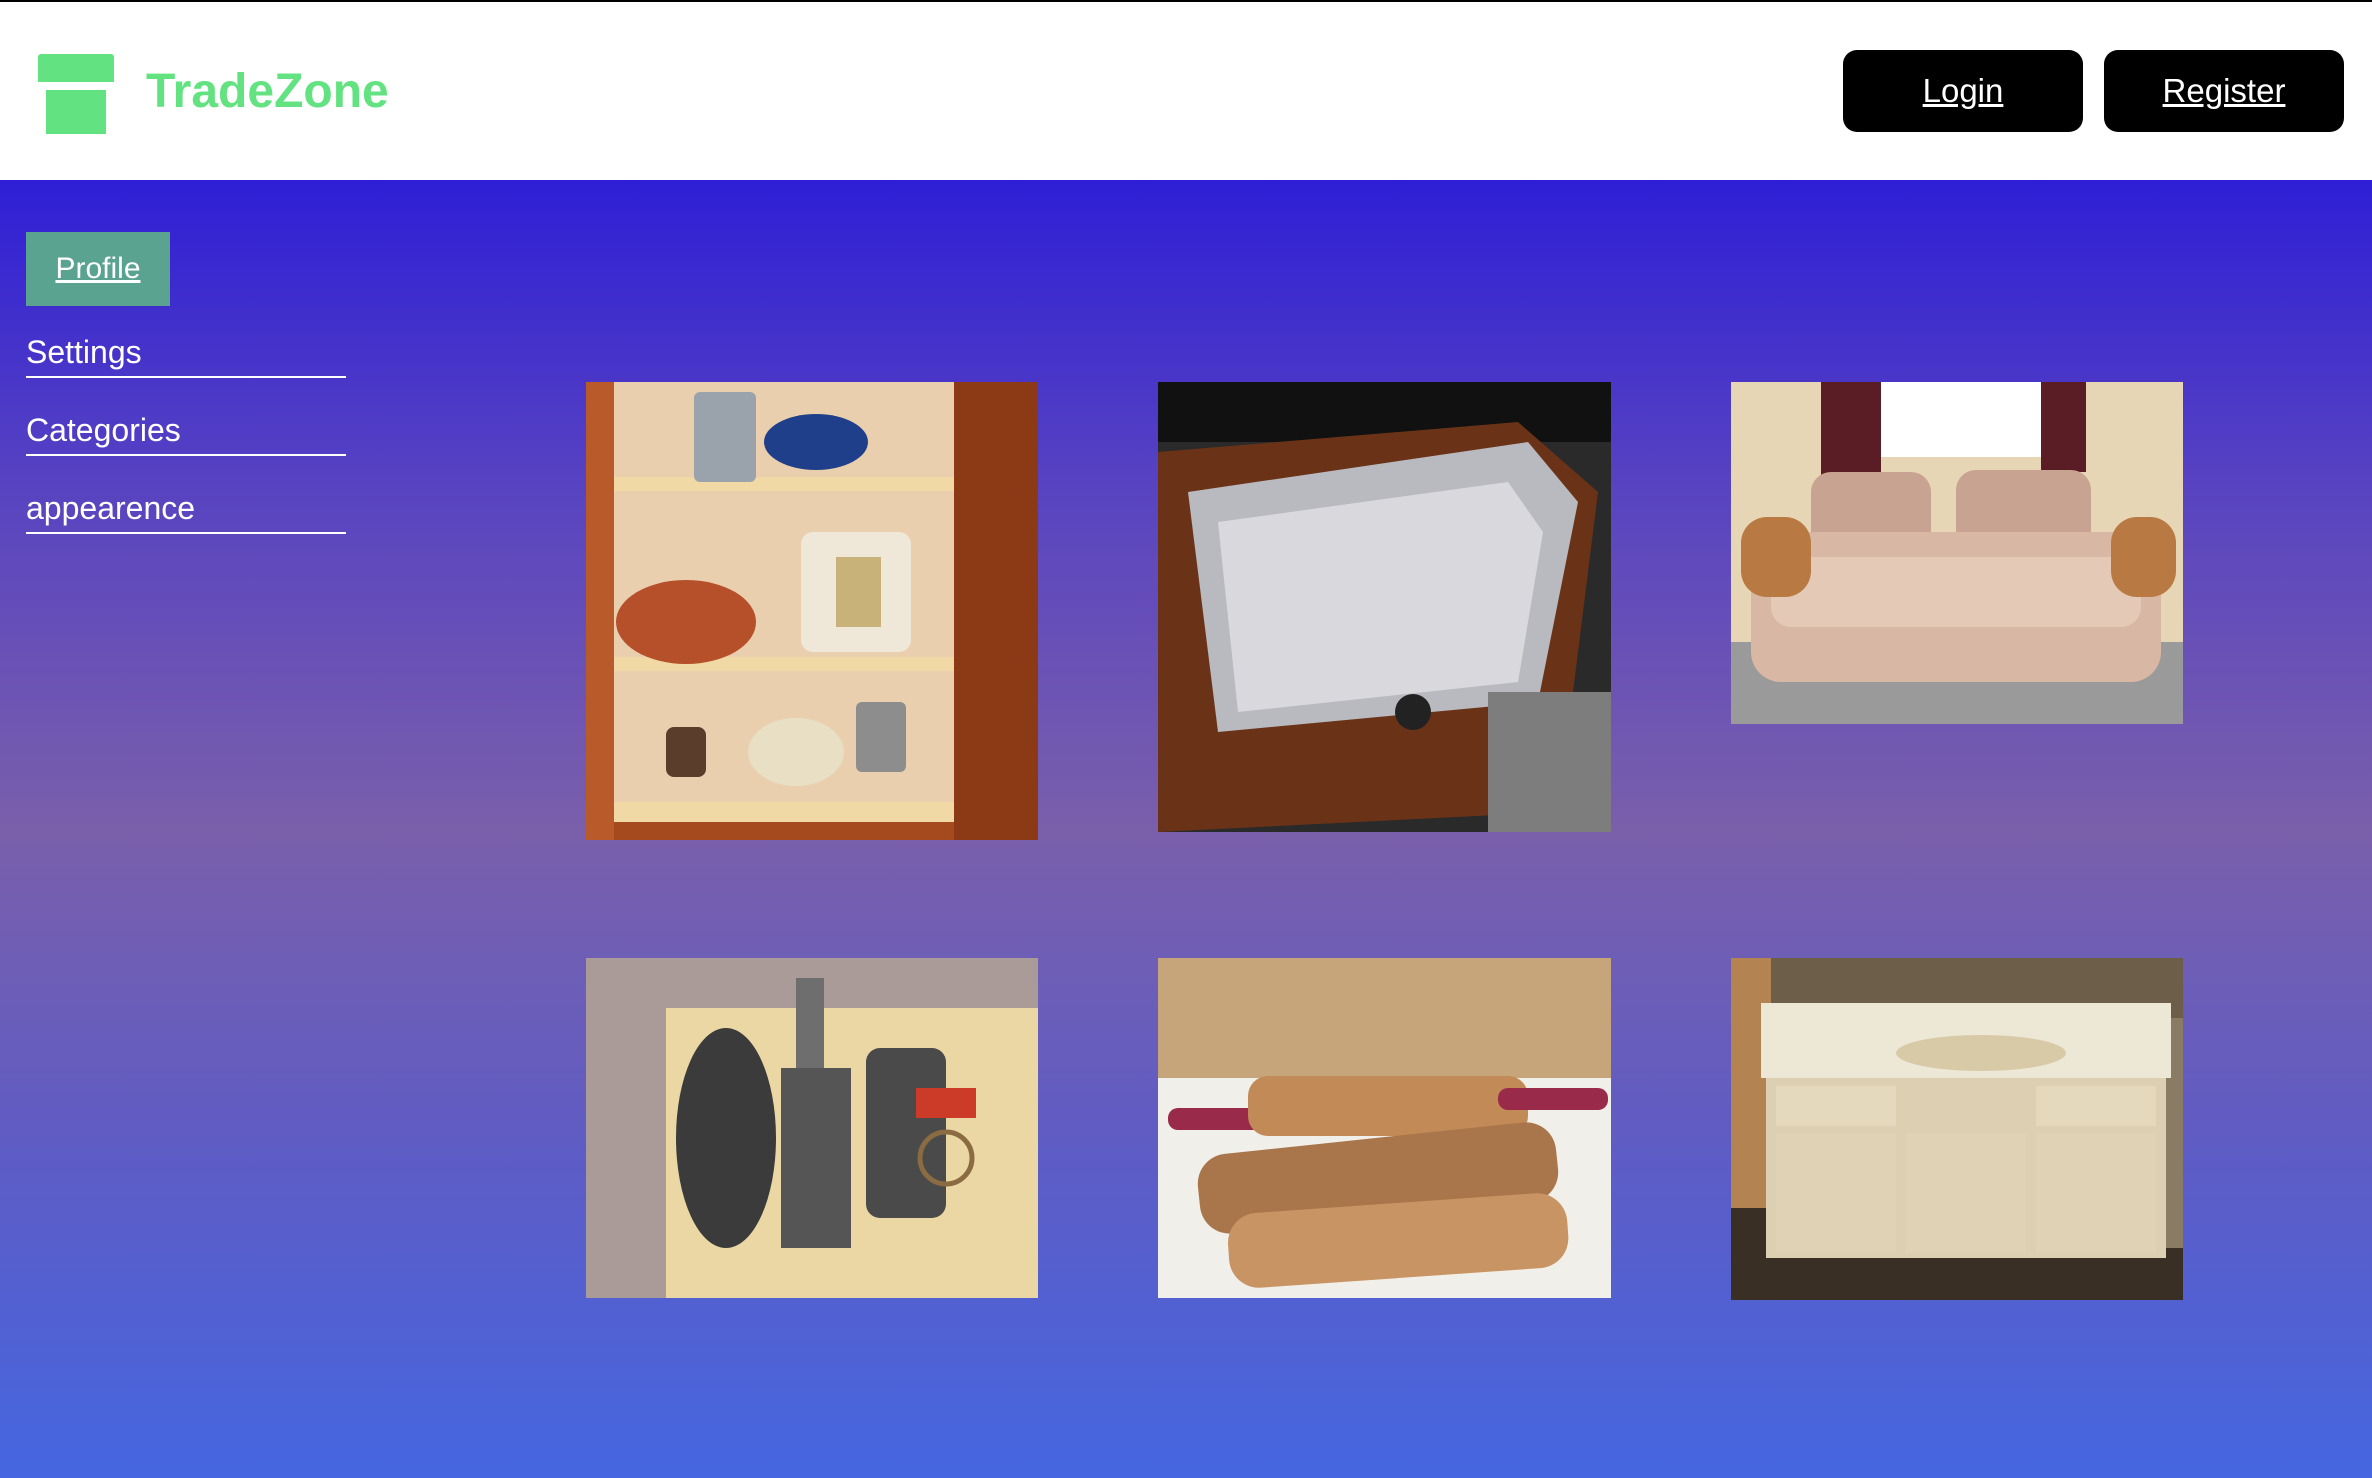 This screenshot has width=2372, height=1478. What do you see at coordinates (186, 510) in the screenshot?
I see `sidebar-item-appearence: appearence` at bounding box center [186, 510].